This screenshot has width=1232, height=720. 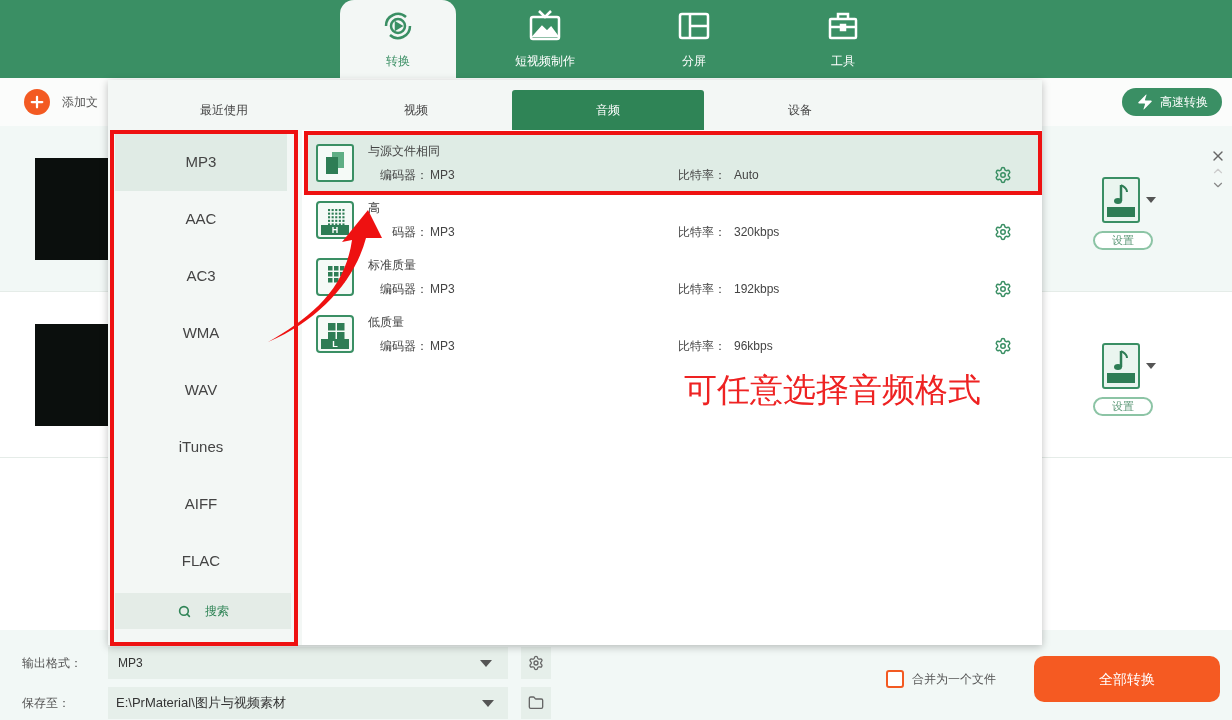 I want to click on format-item: MP3, so click(x=201, y=162).